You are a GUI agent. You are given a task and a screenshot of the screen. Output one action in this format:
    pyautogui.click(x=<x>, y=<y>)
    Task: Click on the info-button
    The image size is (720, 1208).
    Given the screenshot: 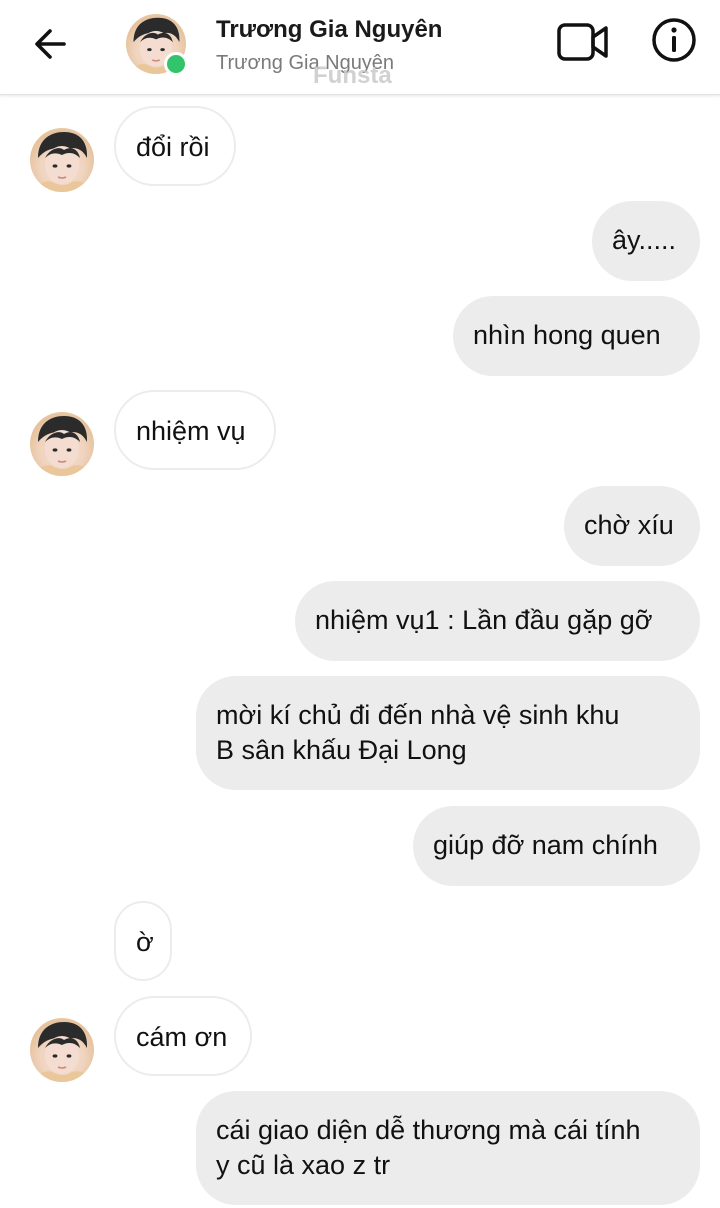 What is the action you would take?
    pyautogui.click(x=674, y=40)
    